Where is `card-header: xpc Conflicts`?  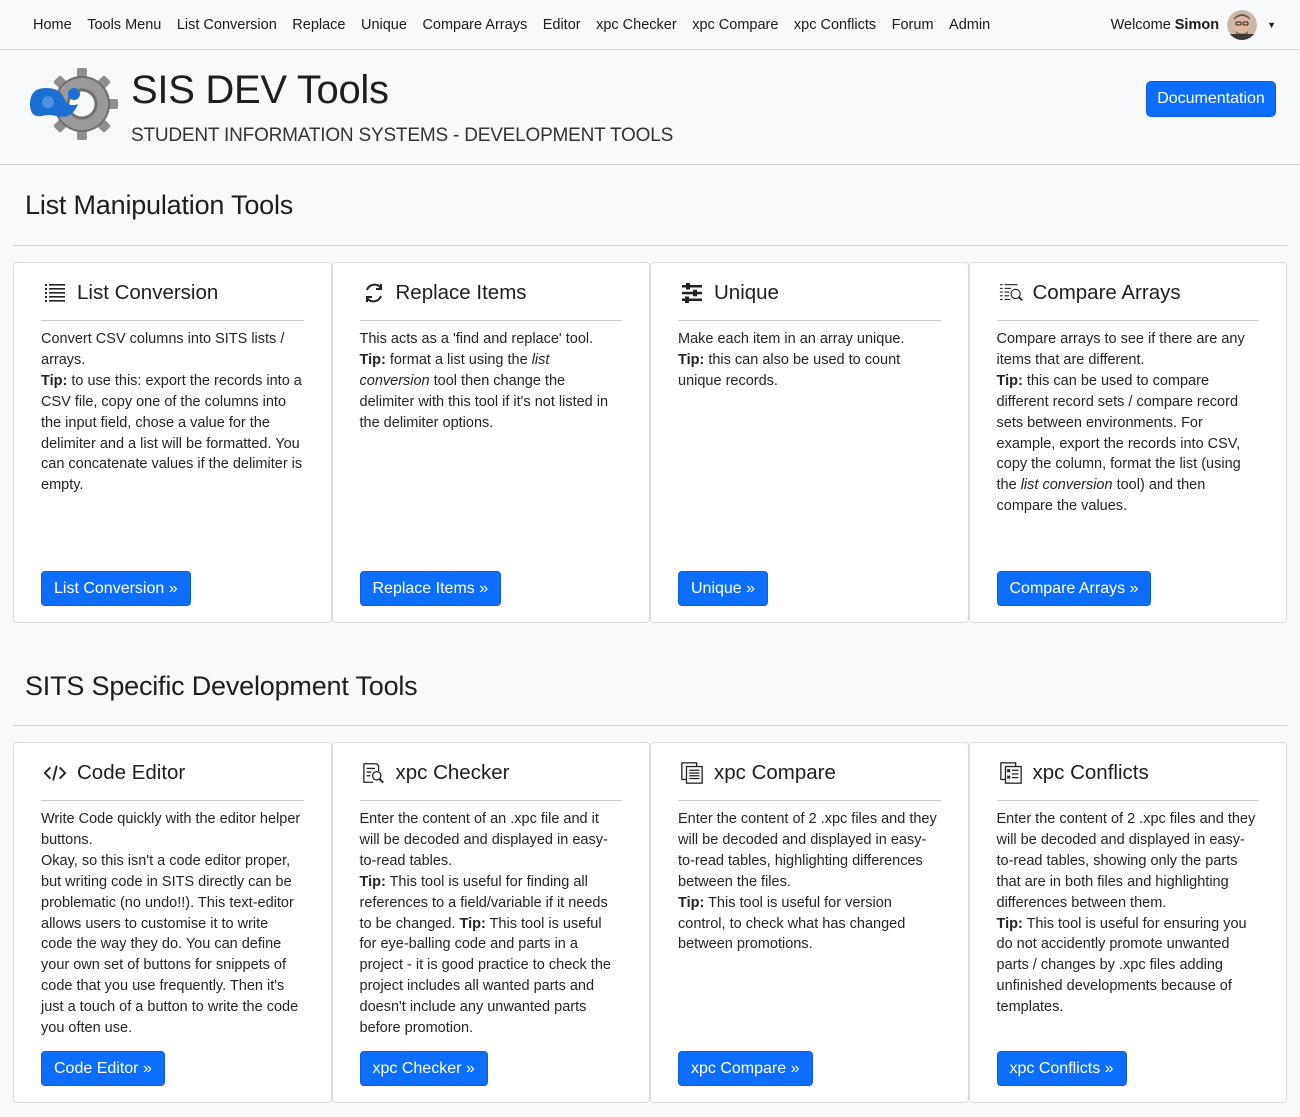
card-header: xpc Conflicts is located at coordinates (1127, 772).